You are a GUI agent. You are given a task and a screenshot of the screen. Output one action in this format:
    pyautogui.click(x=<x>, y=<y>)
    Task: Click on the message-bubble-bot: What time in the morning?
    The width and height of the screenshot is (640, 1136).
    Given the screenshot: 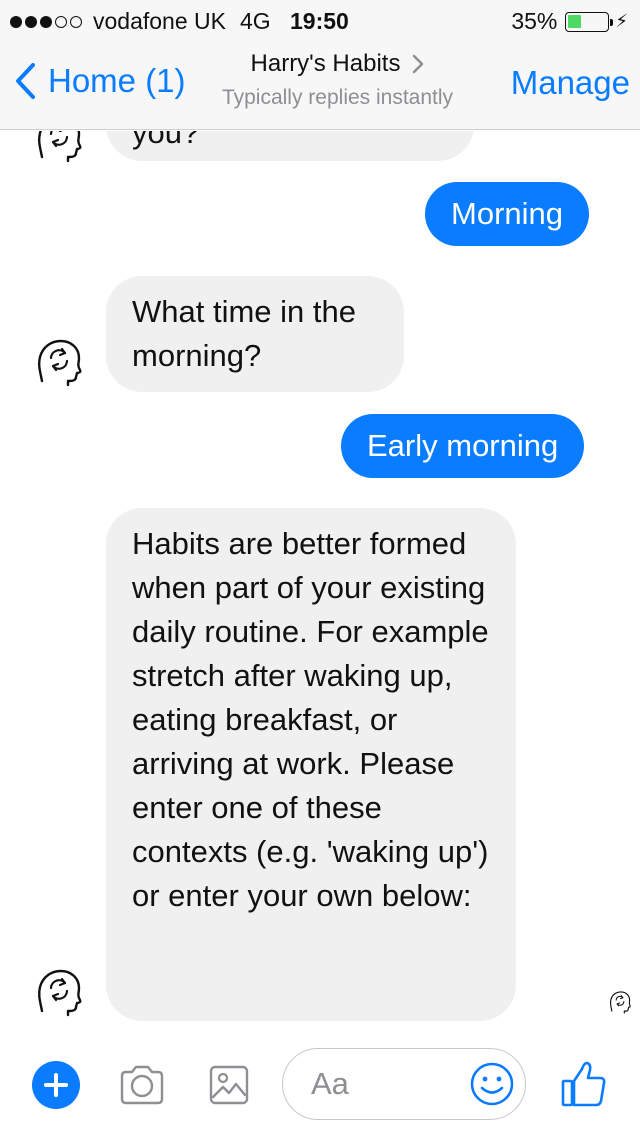 What is the action you would take?
    pyautogui.click(x=255, y=334)
    